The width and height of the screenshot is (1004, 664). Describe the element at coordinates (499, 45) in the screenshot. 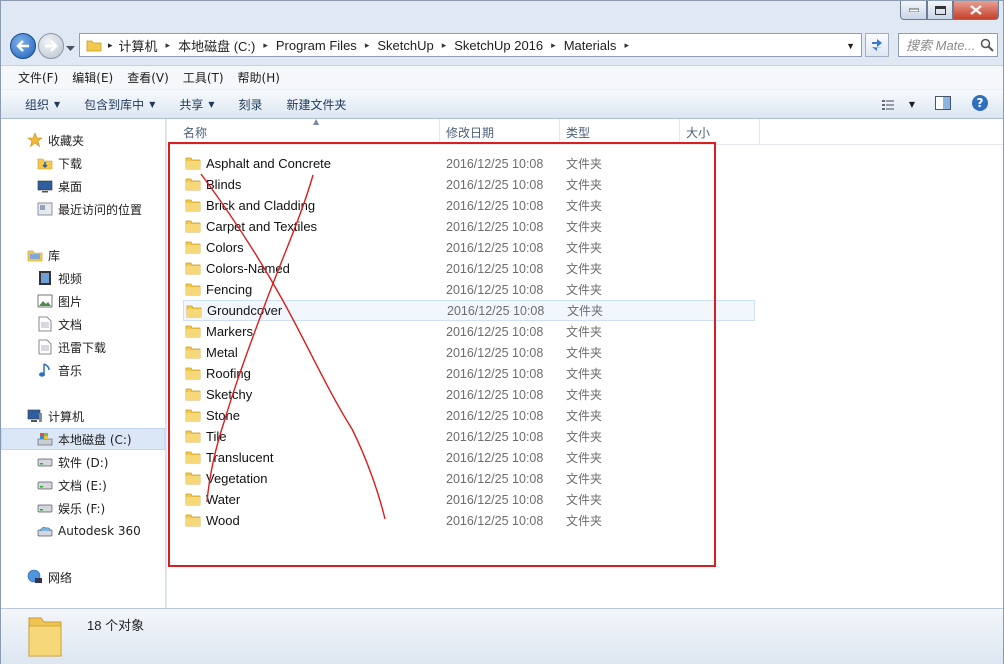

I see `breadcrumb-label: SketchUp 2016` at that location.